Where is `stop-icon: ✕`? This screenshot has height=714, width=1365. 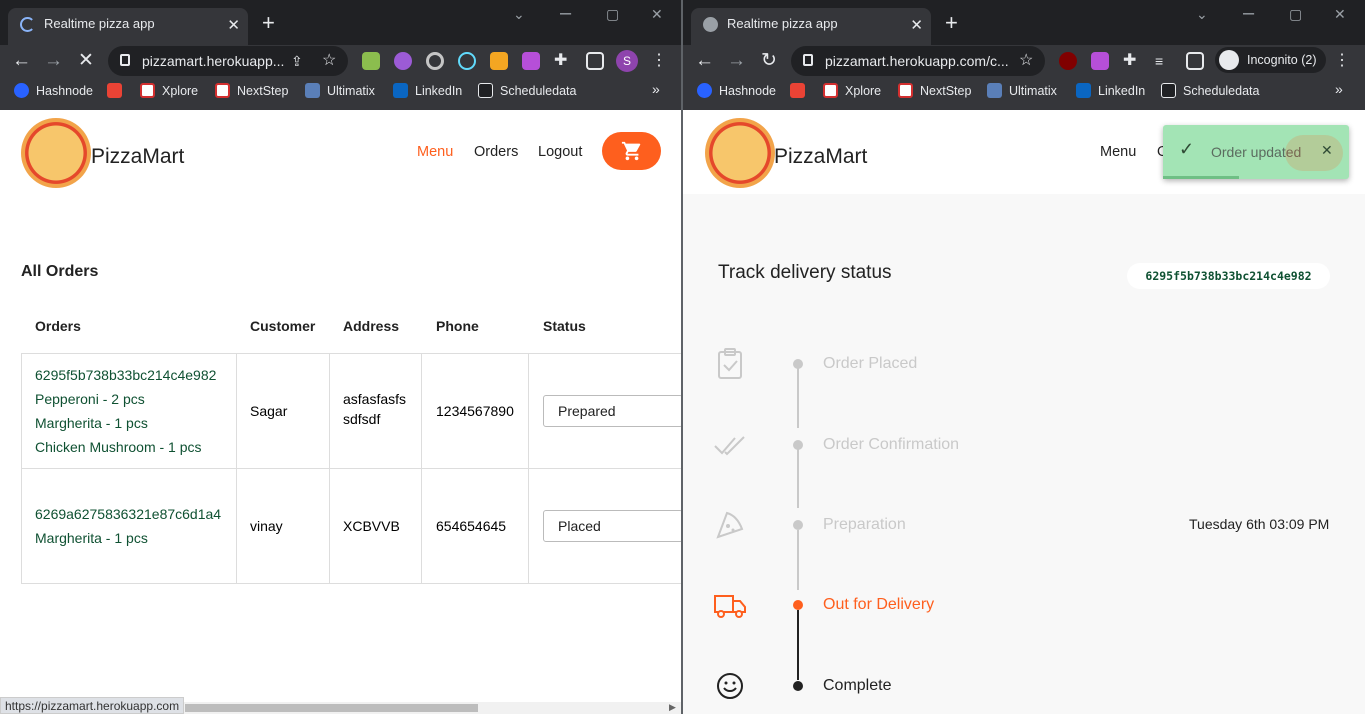 stop-icon: ✕ is located at coordinates (86, 61).